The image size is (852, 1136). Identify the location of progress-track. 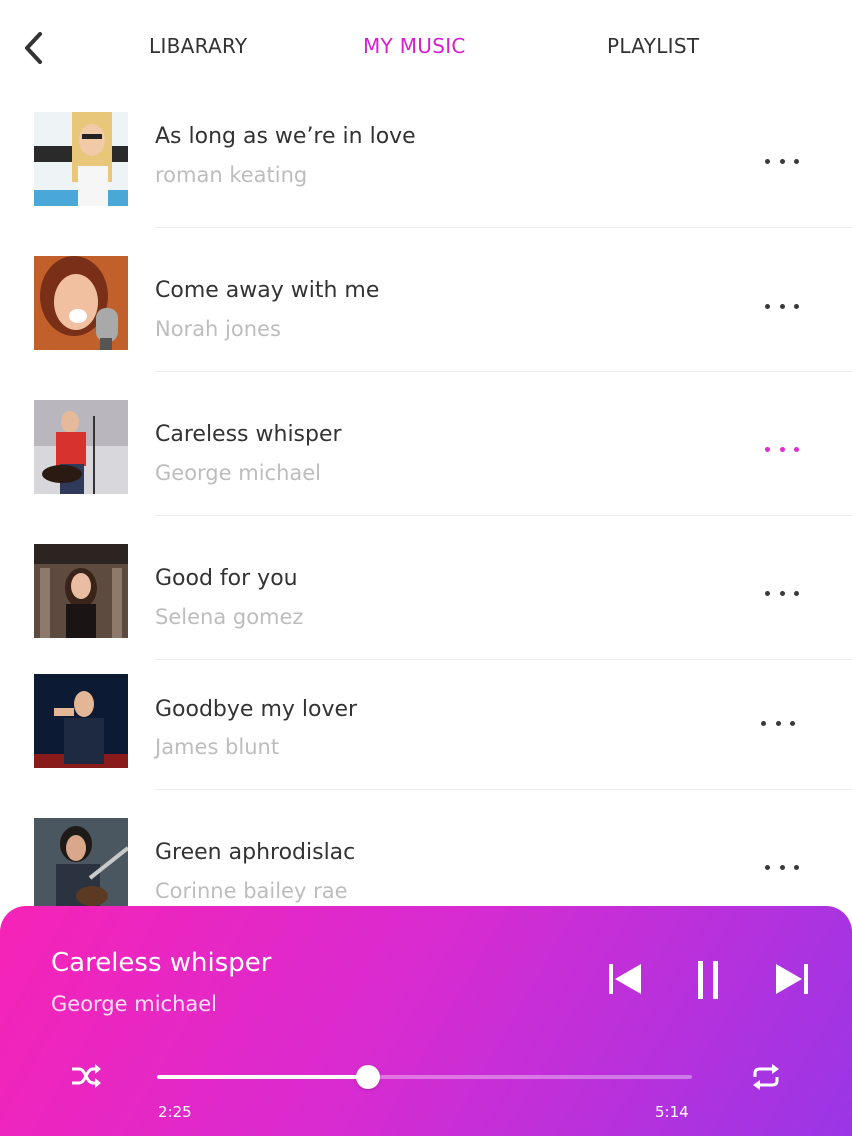
(424, 1077).